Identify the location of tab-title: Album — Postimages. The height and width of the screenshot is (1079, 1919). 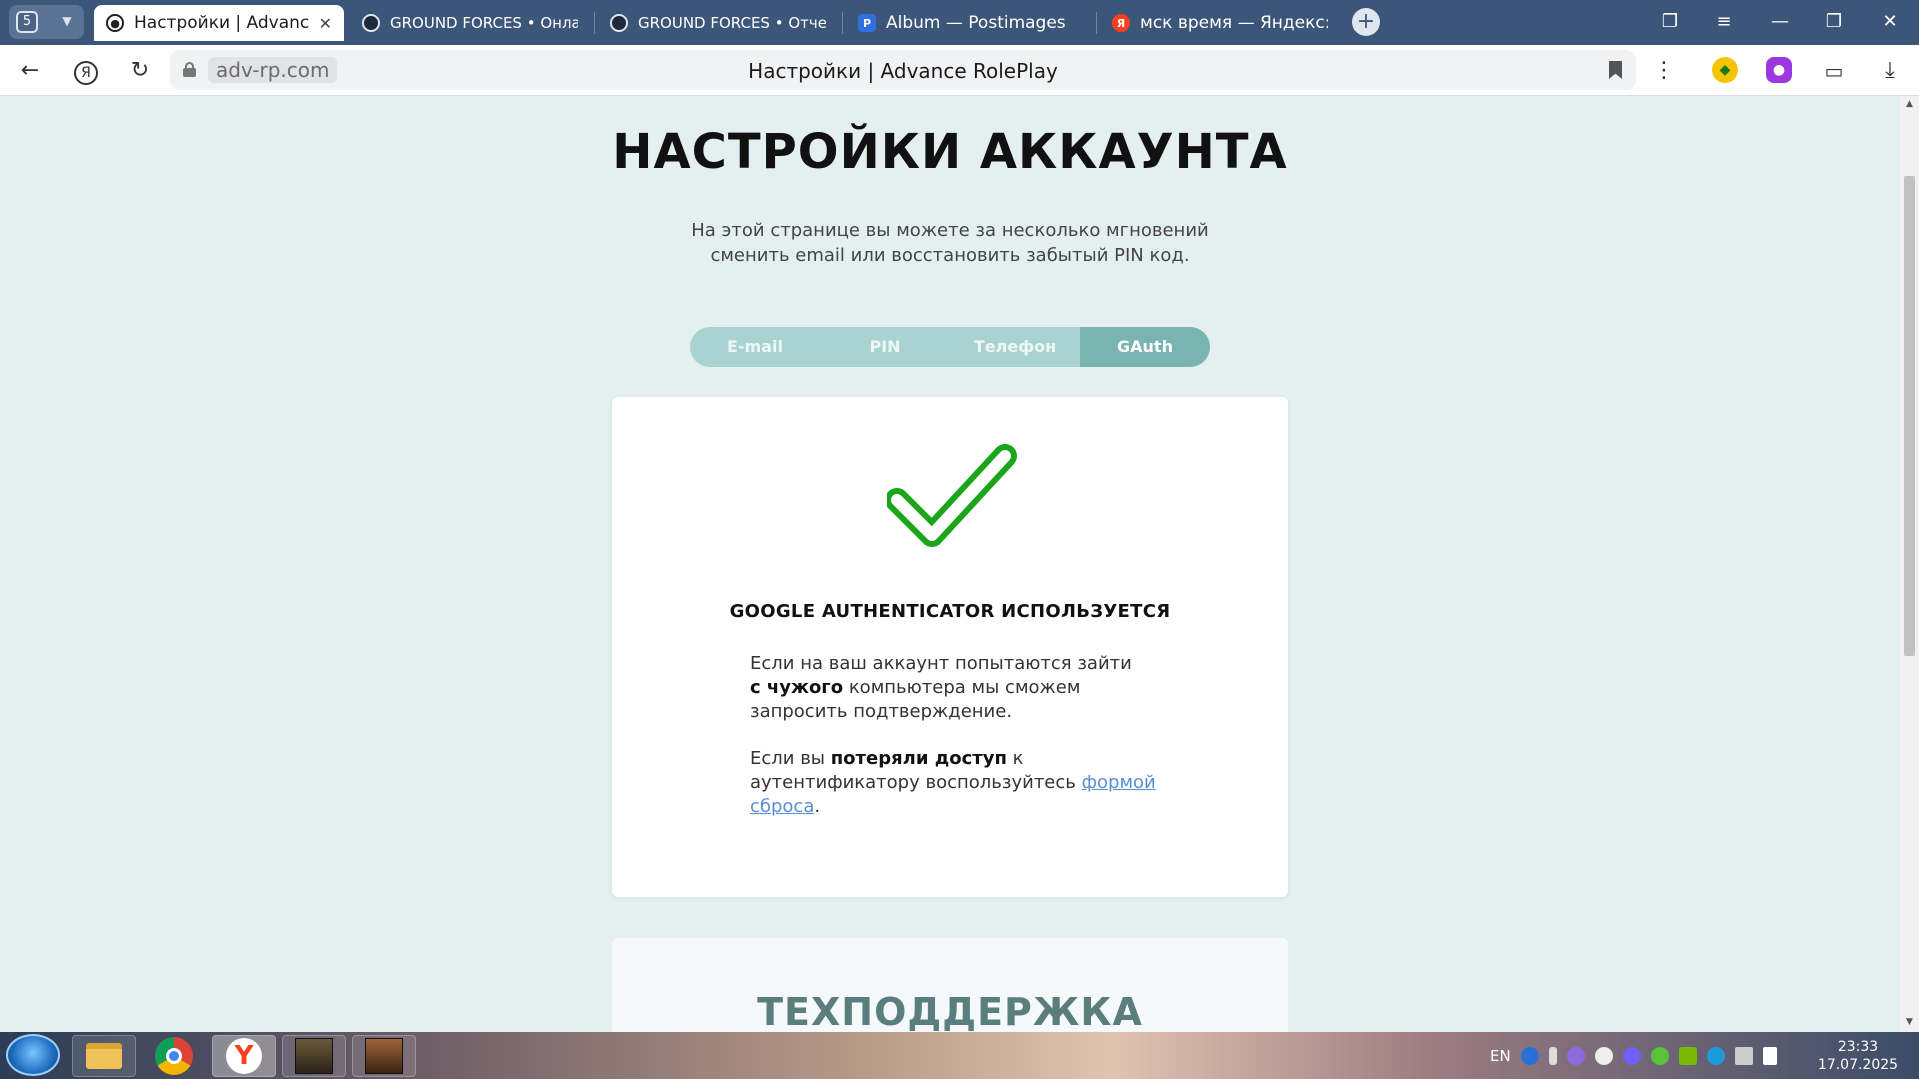
(976, 23).